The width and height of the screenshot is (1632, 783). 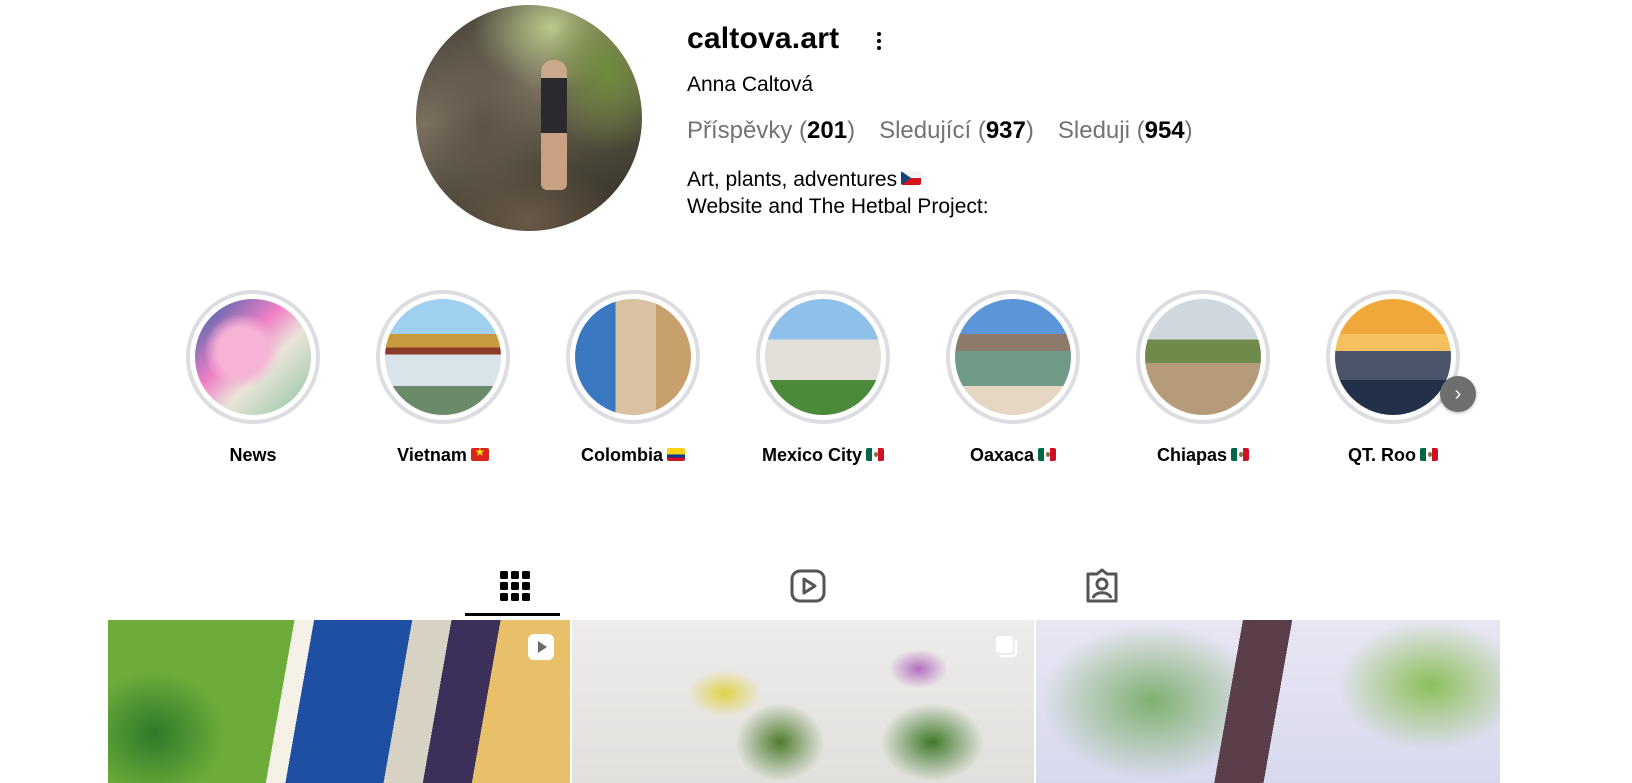 I want to click on posts-count-stat: Příspěvky (201), so click(x=771, y=131).